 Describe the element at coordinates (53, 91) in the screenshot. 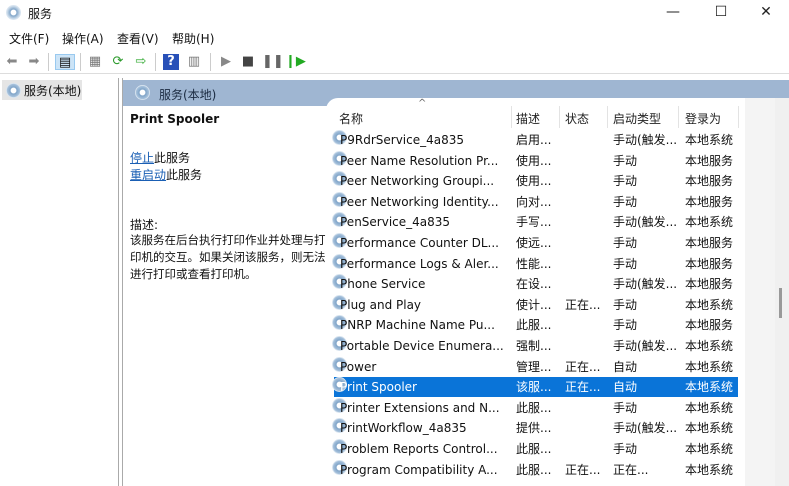

I see `tree-item-label: 服务(本地)` at that location.